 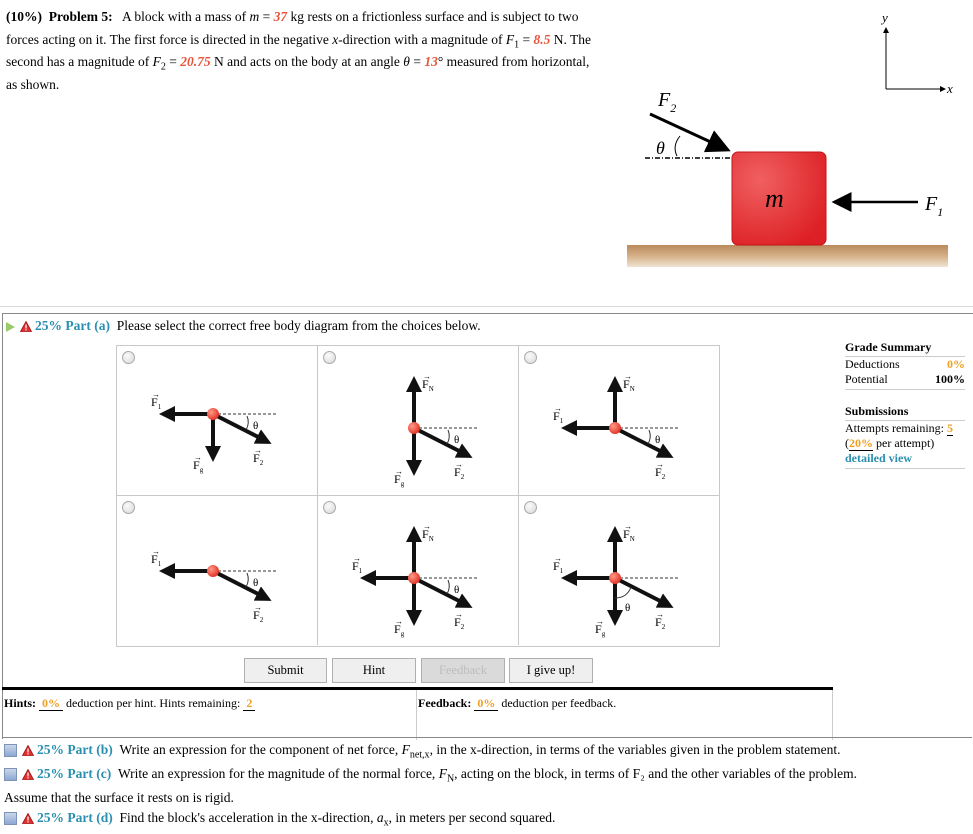 What do you see at coordinates (26, 327) in the screenshot?
I see `warning-icon` at bounding box center [26, 327].